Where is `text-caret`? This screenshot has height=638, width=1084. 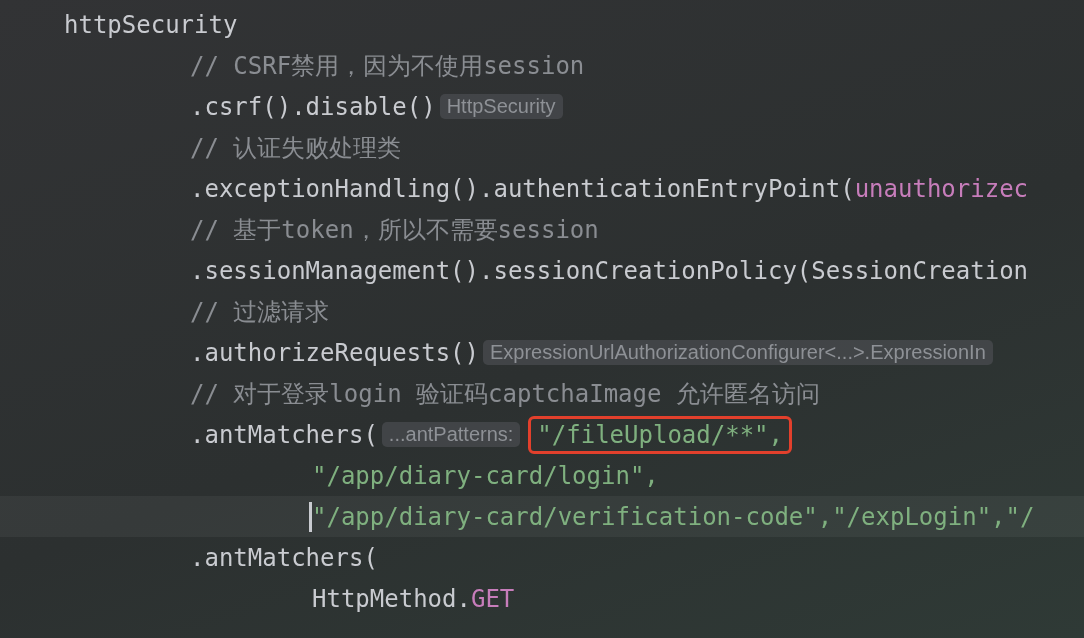
text-caret is located at coordinates (310, 516).